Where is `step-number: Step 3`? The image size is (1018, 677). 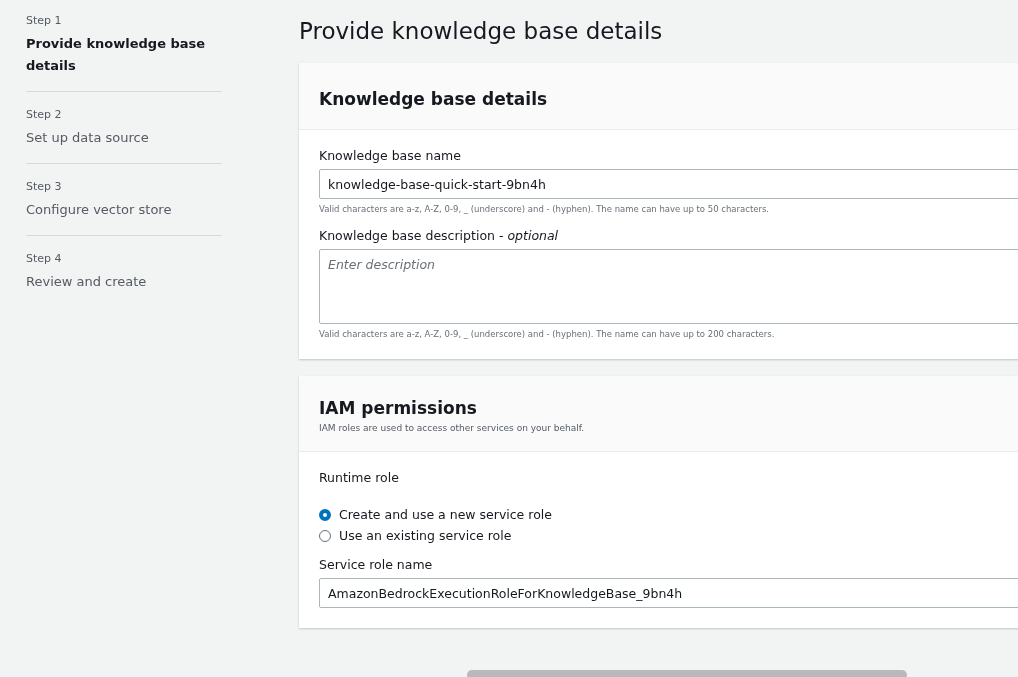 step-number: Step 3 is located at coordinates (44, 186).